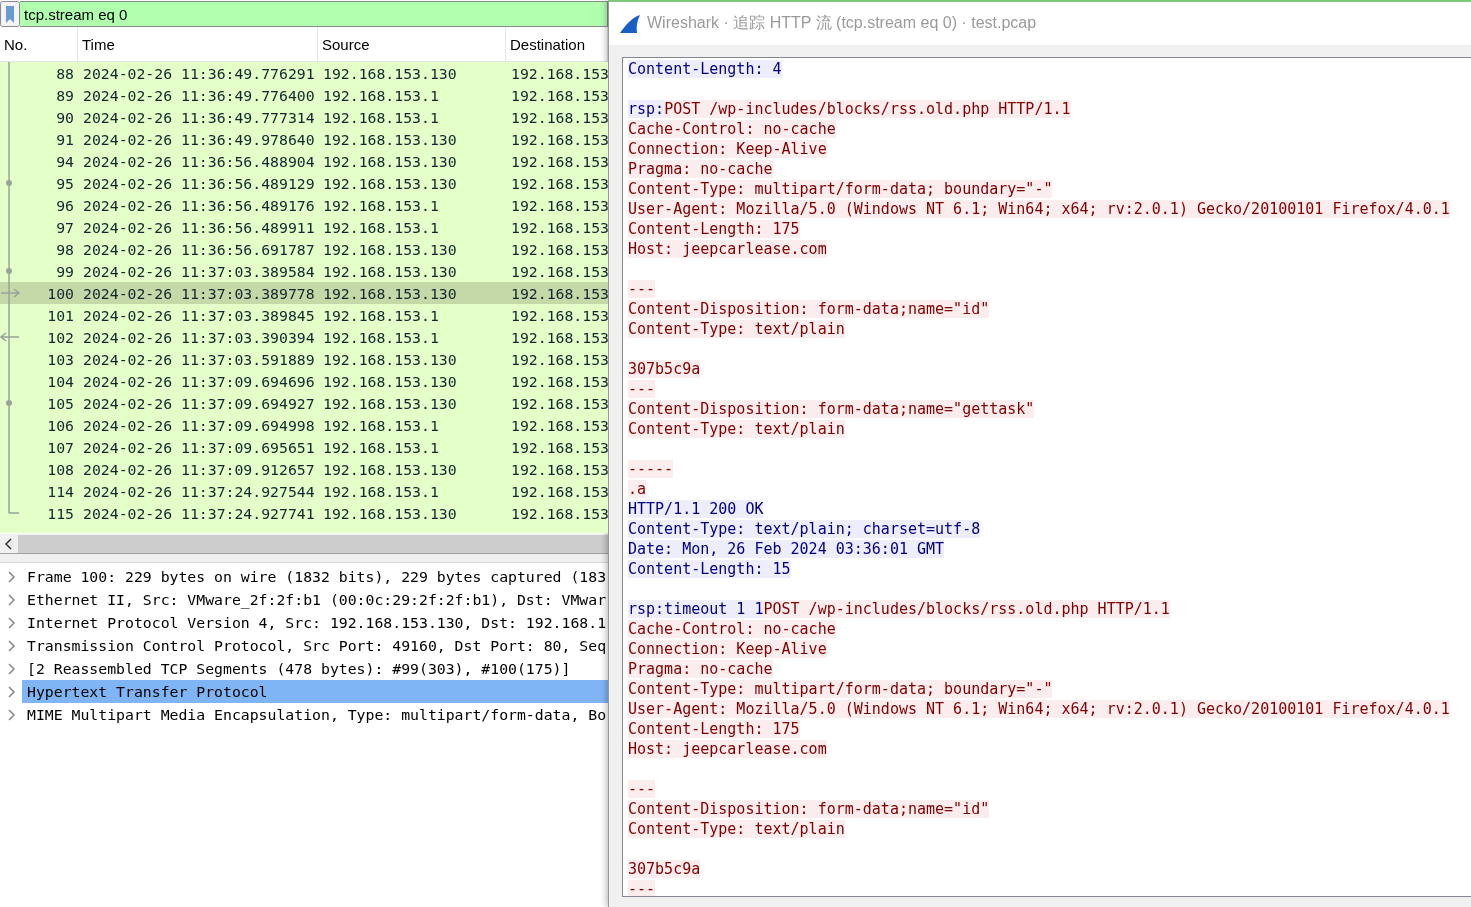 The width and height of the screenshot is (1471, 907). Describe the element at coordinates (65, 117) in the screenshot. I see `packet-number: 90` at that location.